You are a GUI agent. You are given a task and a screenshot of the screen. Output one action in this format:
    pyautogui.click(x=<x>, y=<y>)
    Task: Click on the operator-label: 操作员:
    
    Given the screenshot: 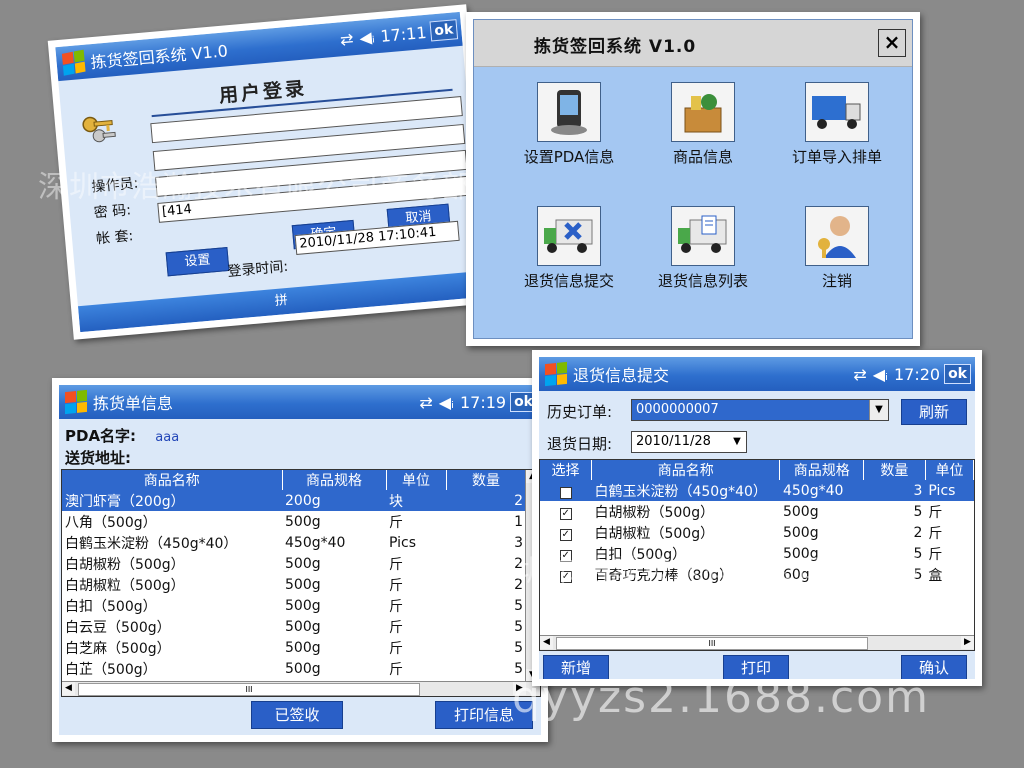 What is the action you would take?
    pyautogui.click(x=114, y=185)
    